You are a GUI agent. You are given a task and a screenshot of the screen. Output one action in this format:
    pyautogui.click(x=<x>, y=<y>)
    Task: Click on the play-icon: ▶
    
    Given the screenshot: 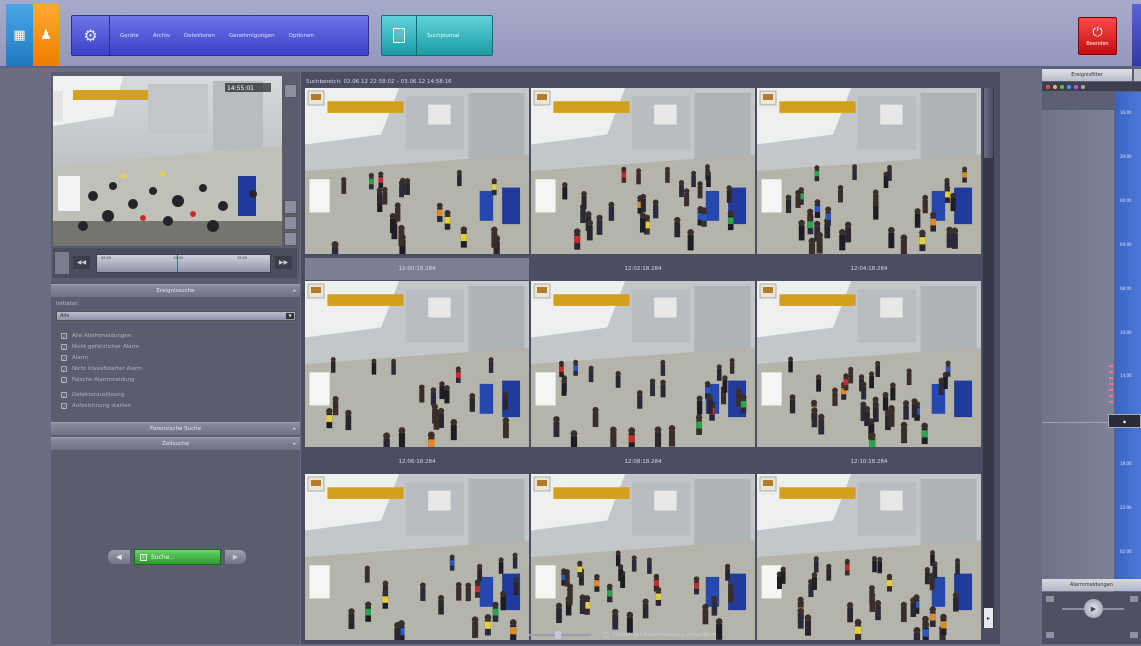 What is the action you would take?
    pyautogui.click(x=1093, y=608)
    